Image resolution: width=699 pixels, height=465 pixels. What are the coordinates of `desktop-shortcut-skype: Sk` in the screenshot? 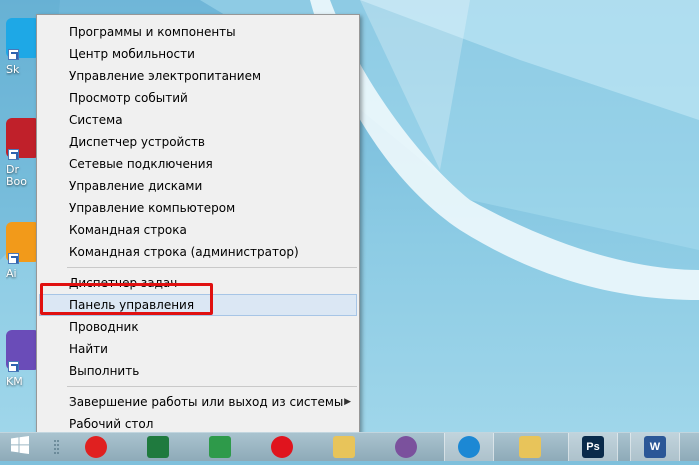 It's located at (23, 47).